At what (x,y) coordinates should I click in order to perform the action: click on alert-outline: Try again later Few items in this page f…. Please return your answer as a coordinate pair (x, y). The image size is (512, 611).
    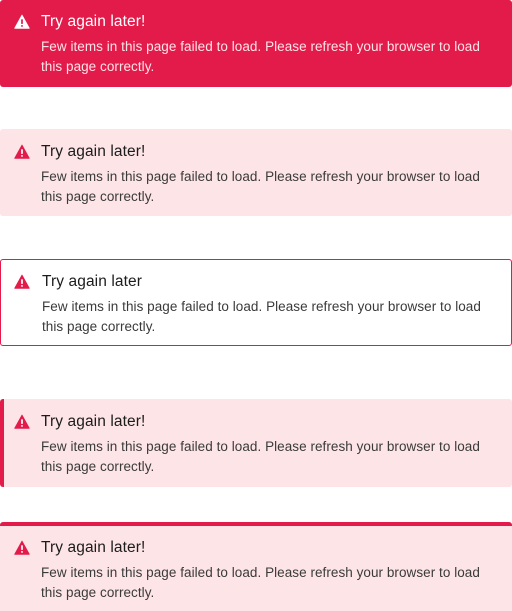
    Looking at the image, I should click on (256, 302).